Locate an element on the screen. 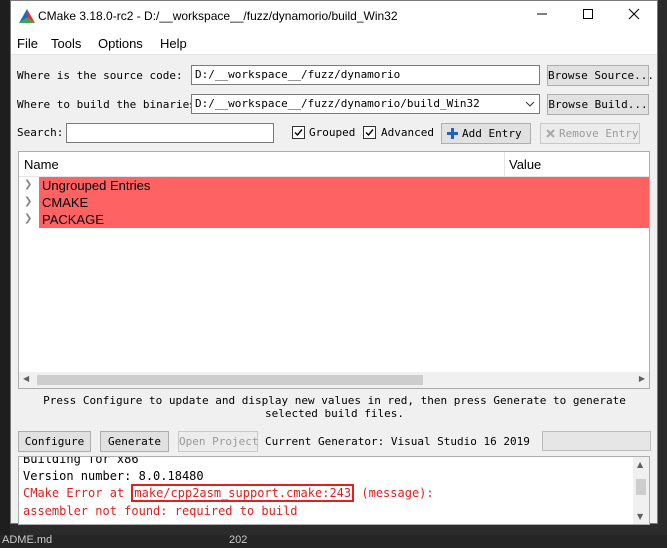  remove-icon is located at coordinates (550, 133).